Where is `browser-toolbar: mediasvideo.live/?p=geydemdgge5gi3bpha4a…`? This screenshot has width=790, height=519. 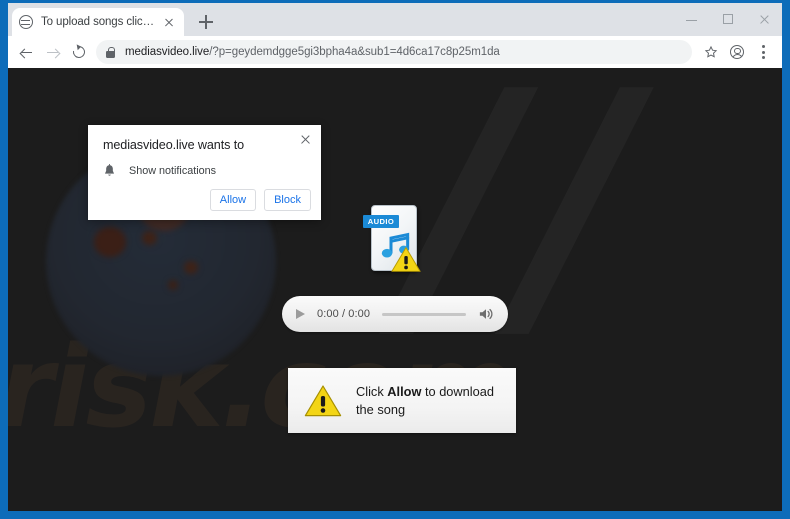 browser-toolbar: mediasvideo.live/?p=geydemdgge5gi3bpha4a… is located at coordinates (395, 52).